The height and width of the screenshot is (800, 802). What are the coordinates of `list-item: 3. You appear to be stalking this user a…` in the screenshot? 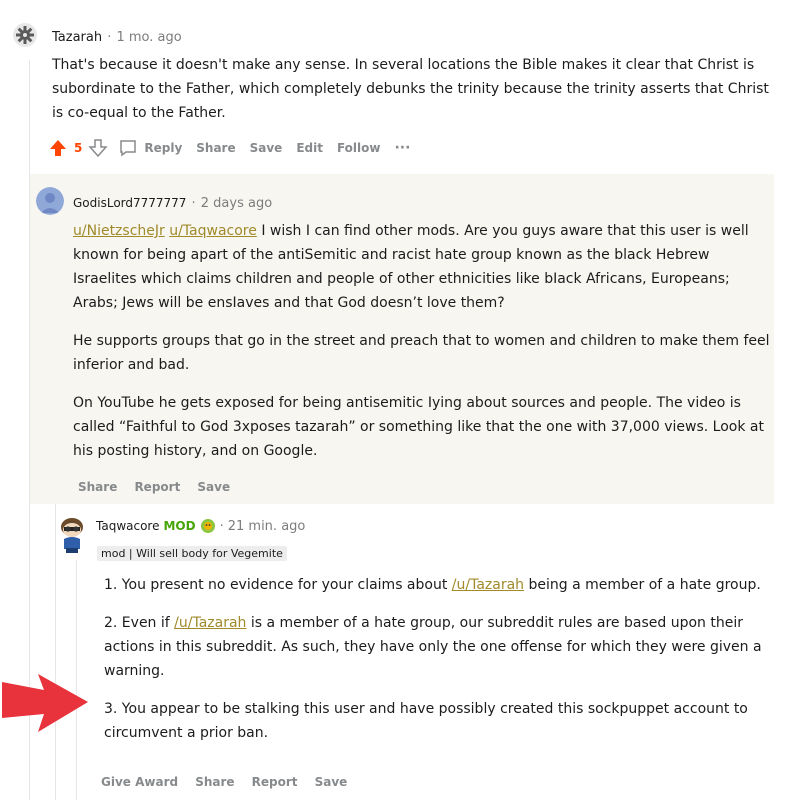 It's located at (434, 721).